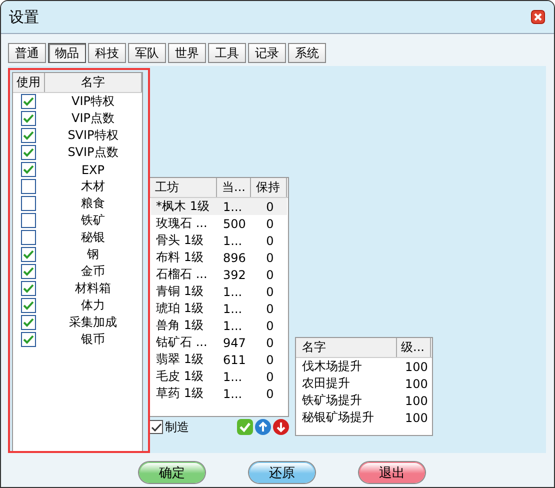  Describe the element at coordinates (219, 325) in the screenshot. I see `table-row: 兽角 1级 1... 0` at that location.